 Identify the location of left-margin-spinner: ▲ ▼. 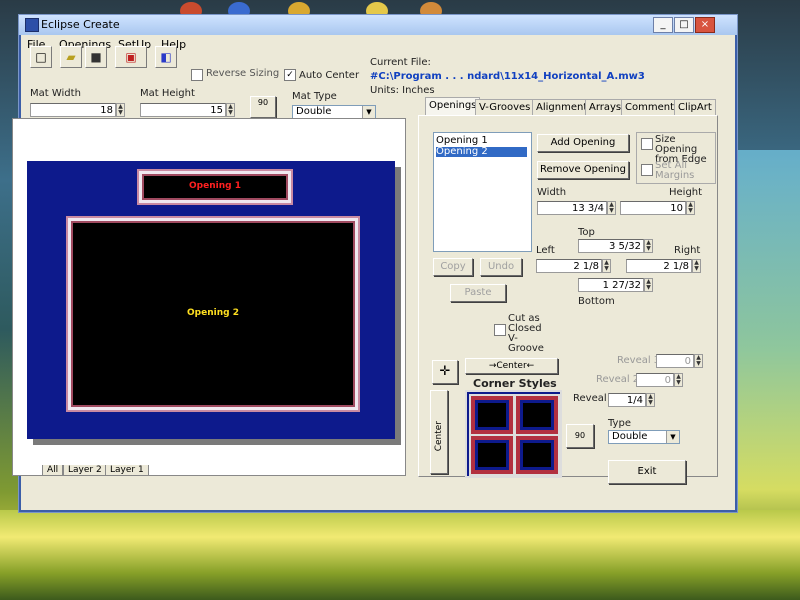
(606, 266).